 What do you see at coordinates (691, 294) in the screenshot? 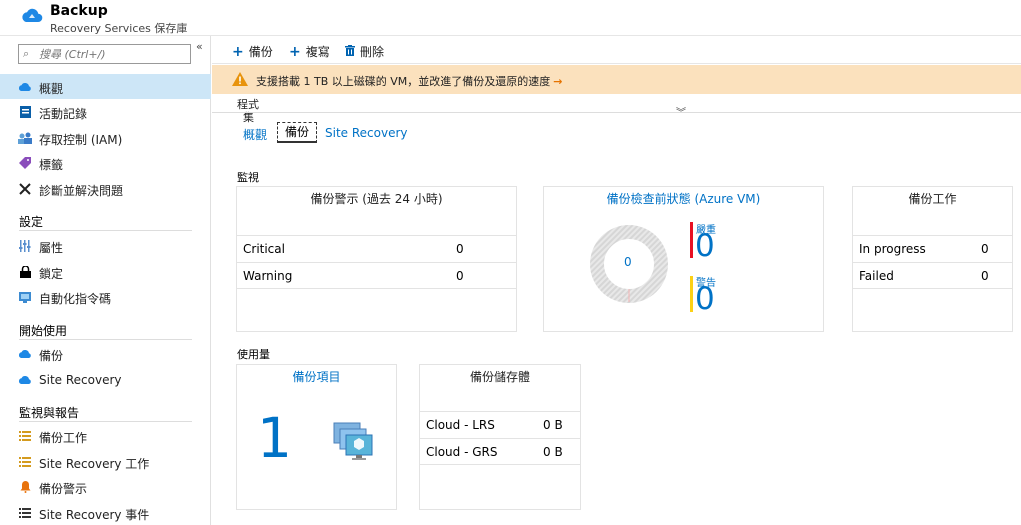
I see `warning-bar` at bounding box center [691, 294].